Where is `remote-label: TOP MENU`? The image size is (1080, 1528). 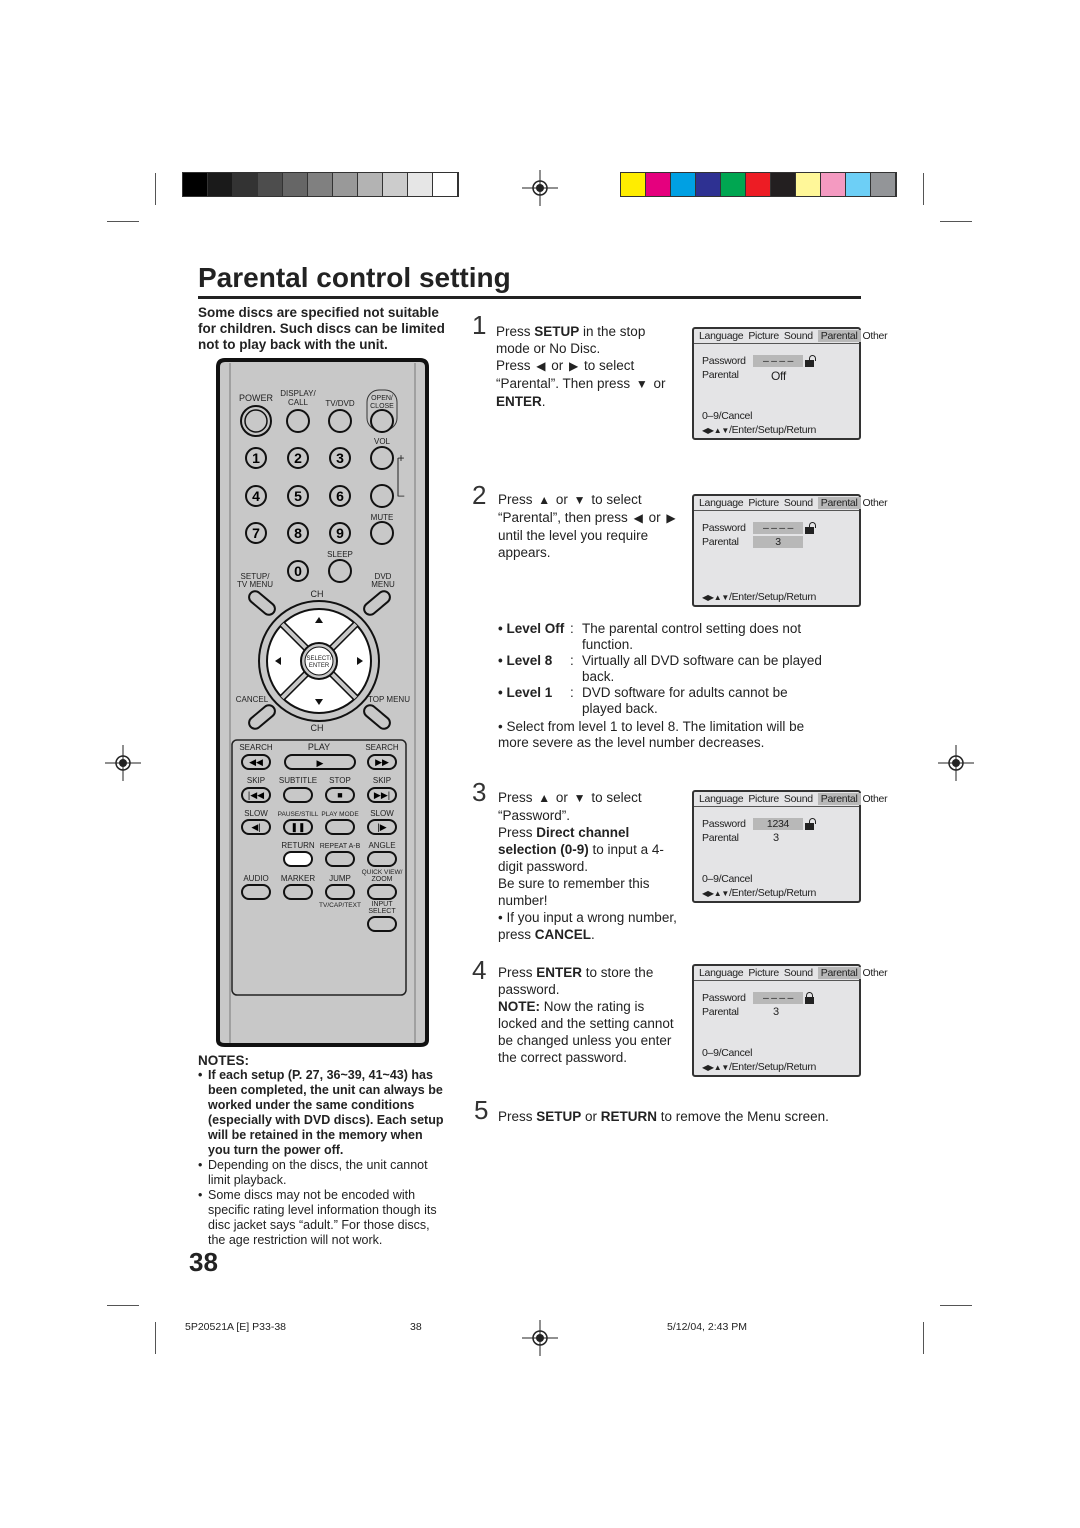 remote-label: TOP MENU is located at coordinates (389, 699).